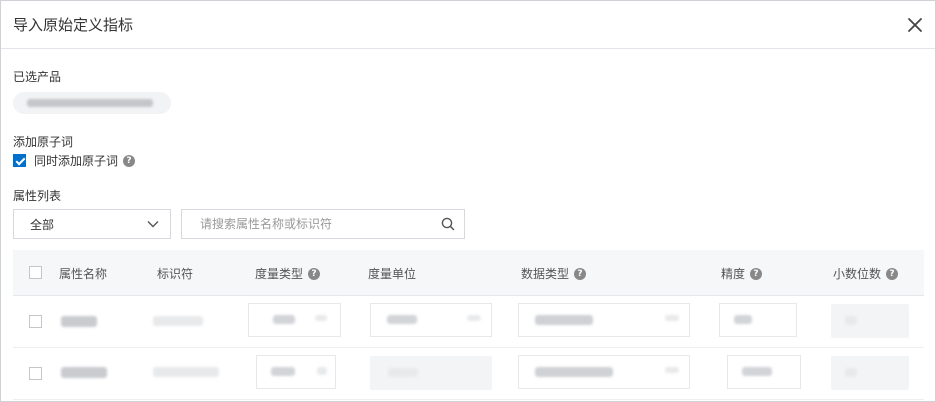 The image size is (936, 402). I want to click on column-data-type: 数据类型?, so click(554, 273).